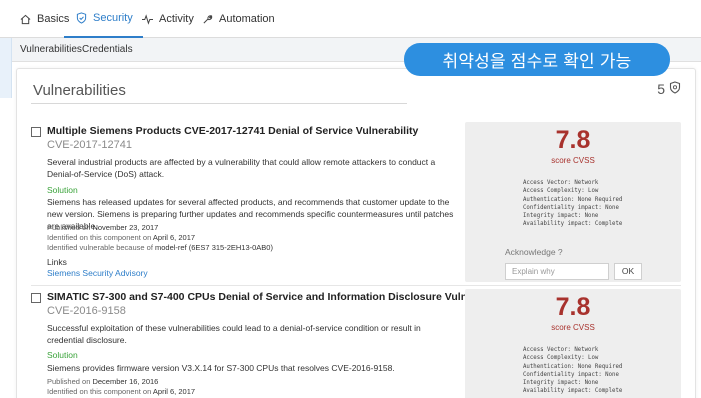 The width and height of the screenshot is (701, 398). What do you see at coordinates (219, 103) in the screenshot?
I see `title-divider` at bounding box center [219, 103].